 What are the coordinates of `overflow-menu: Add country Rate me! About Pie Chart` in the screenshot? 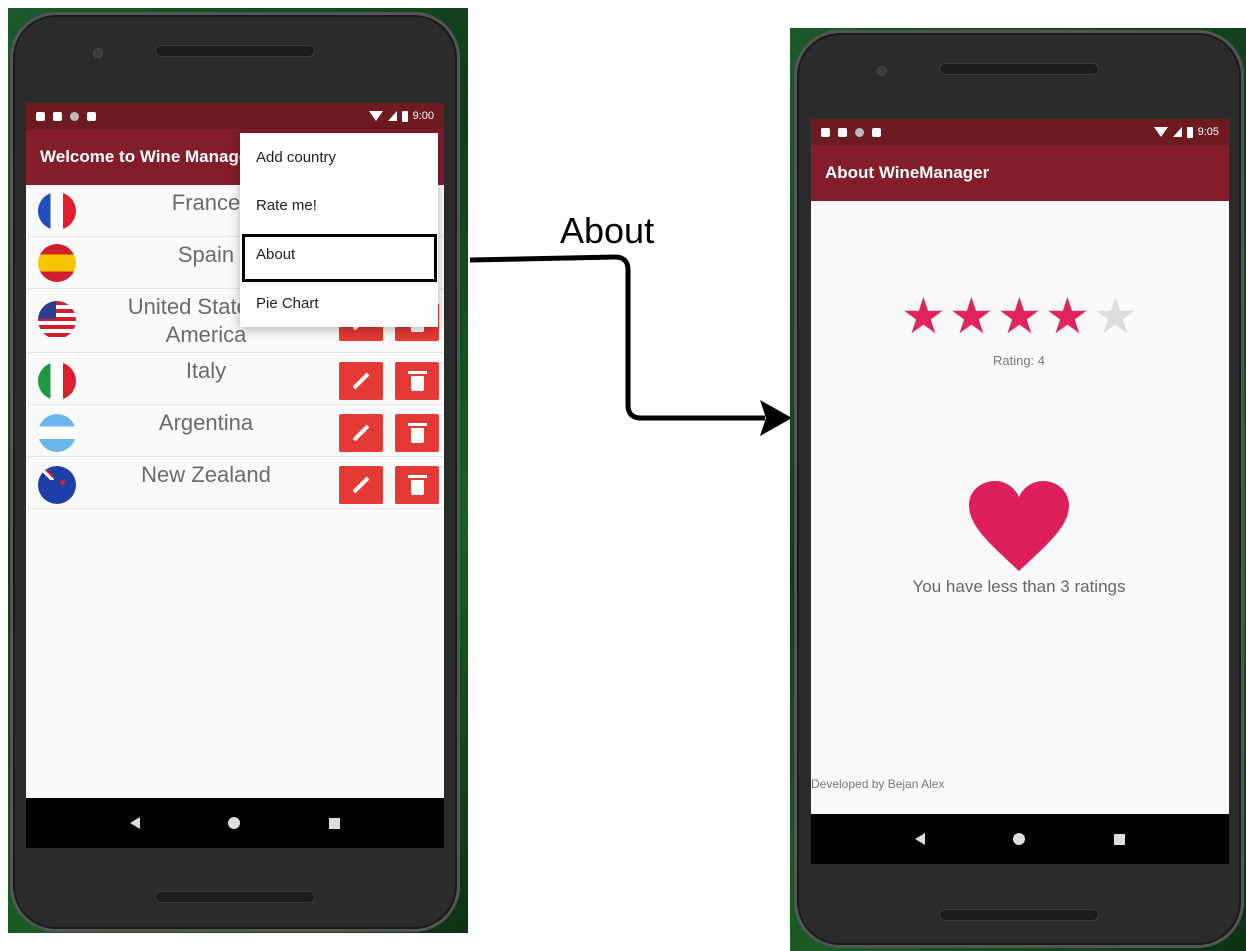 It's located at (339, 230).